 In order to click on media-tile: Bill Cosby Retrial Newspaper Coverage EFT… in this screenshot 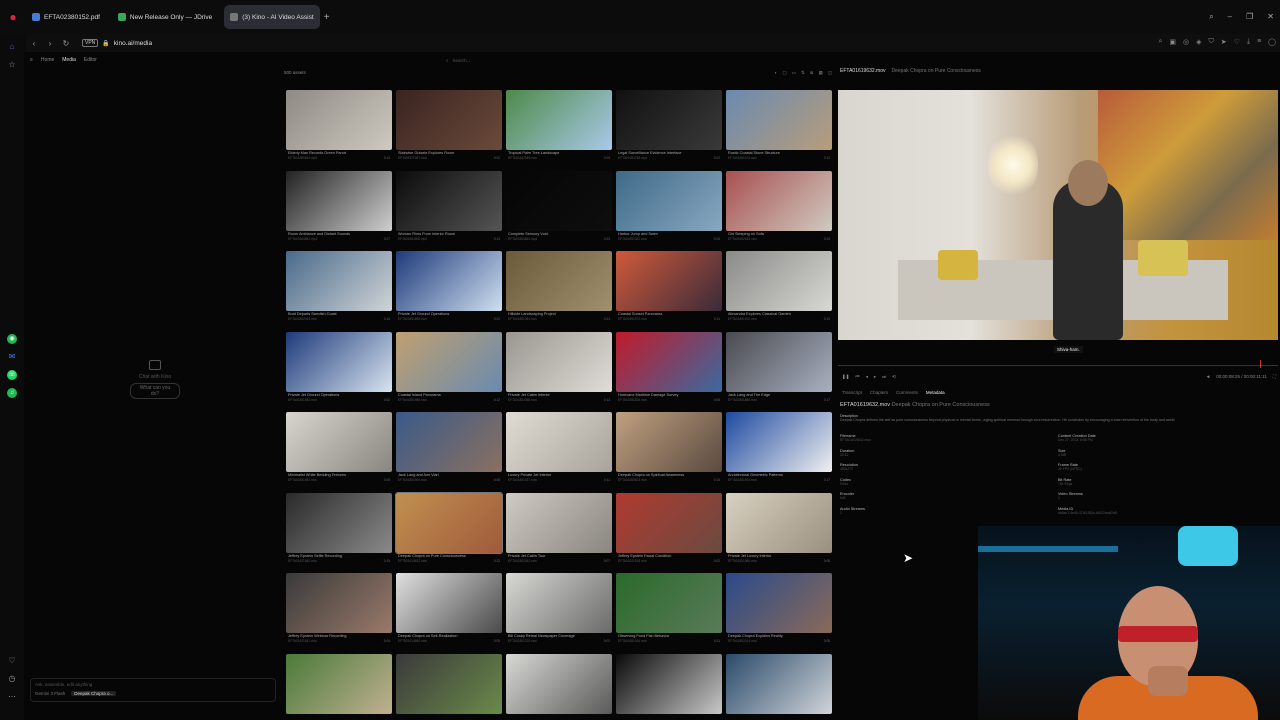, I will do `click(559, 603)`.